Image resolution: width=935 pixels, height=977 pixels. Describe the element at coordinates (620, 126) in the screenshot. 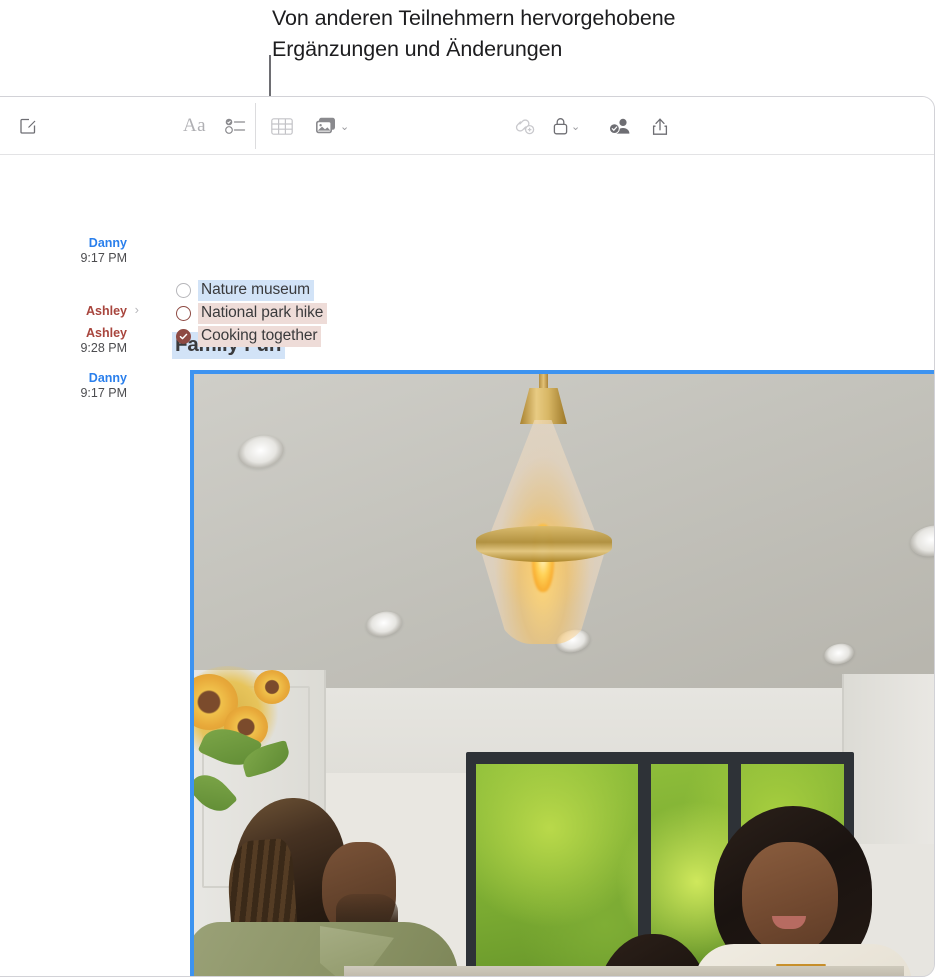

I see `add-people-icon` at that location.